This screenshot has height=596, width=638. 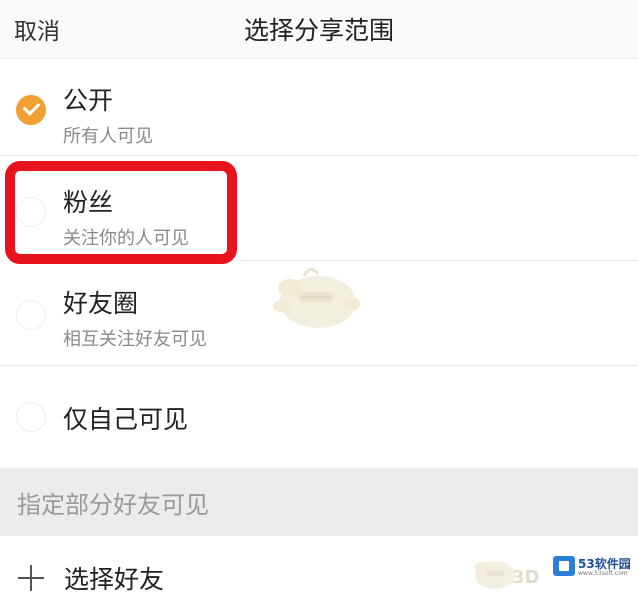 I want to click on radio-checked-icon, so click(x=31, y=110).